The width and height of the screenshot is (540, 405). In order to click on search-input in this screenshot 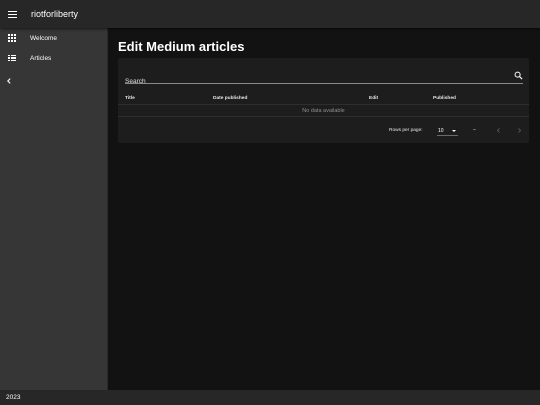, I will do `click(315, 81)`.